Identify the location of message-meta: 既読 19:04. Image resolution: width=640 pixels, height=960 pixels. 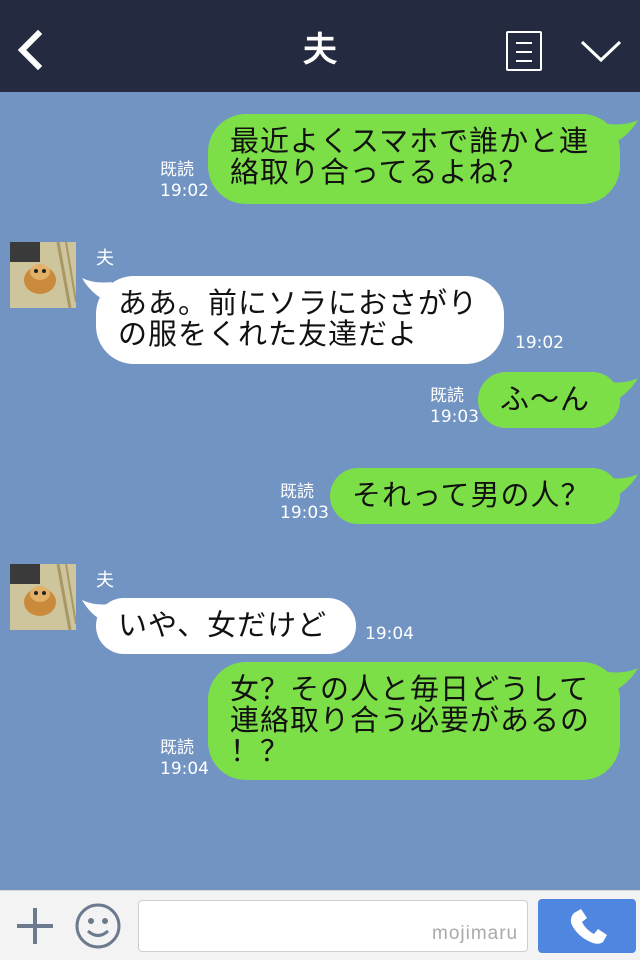
(184, 759).